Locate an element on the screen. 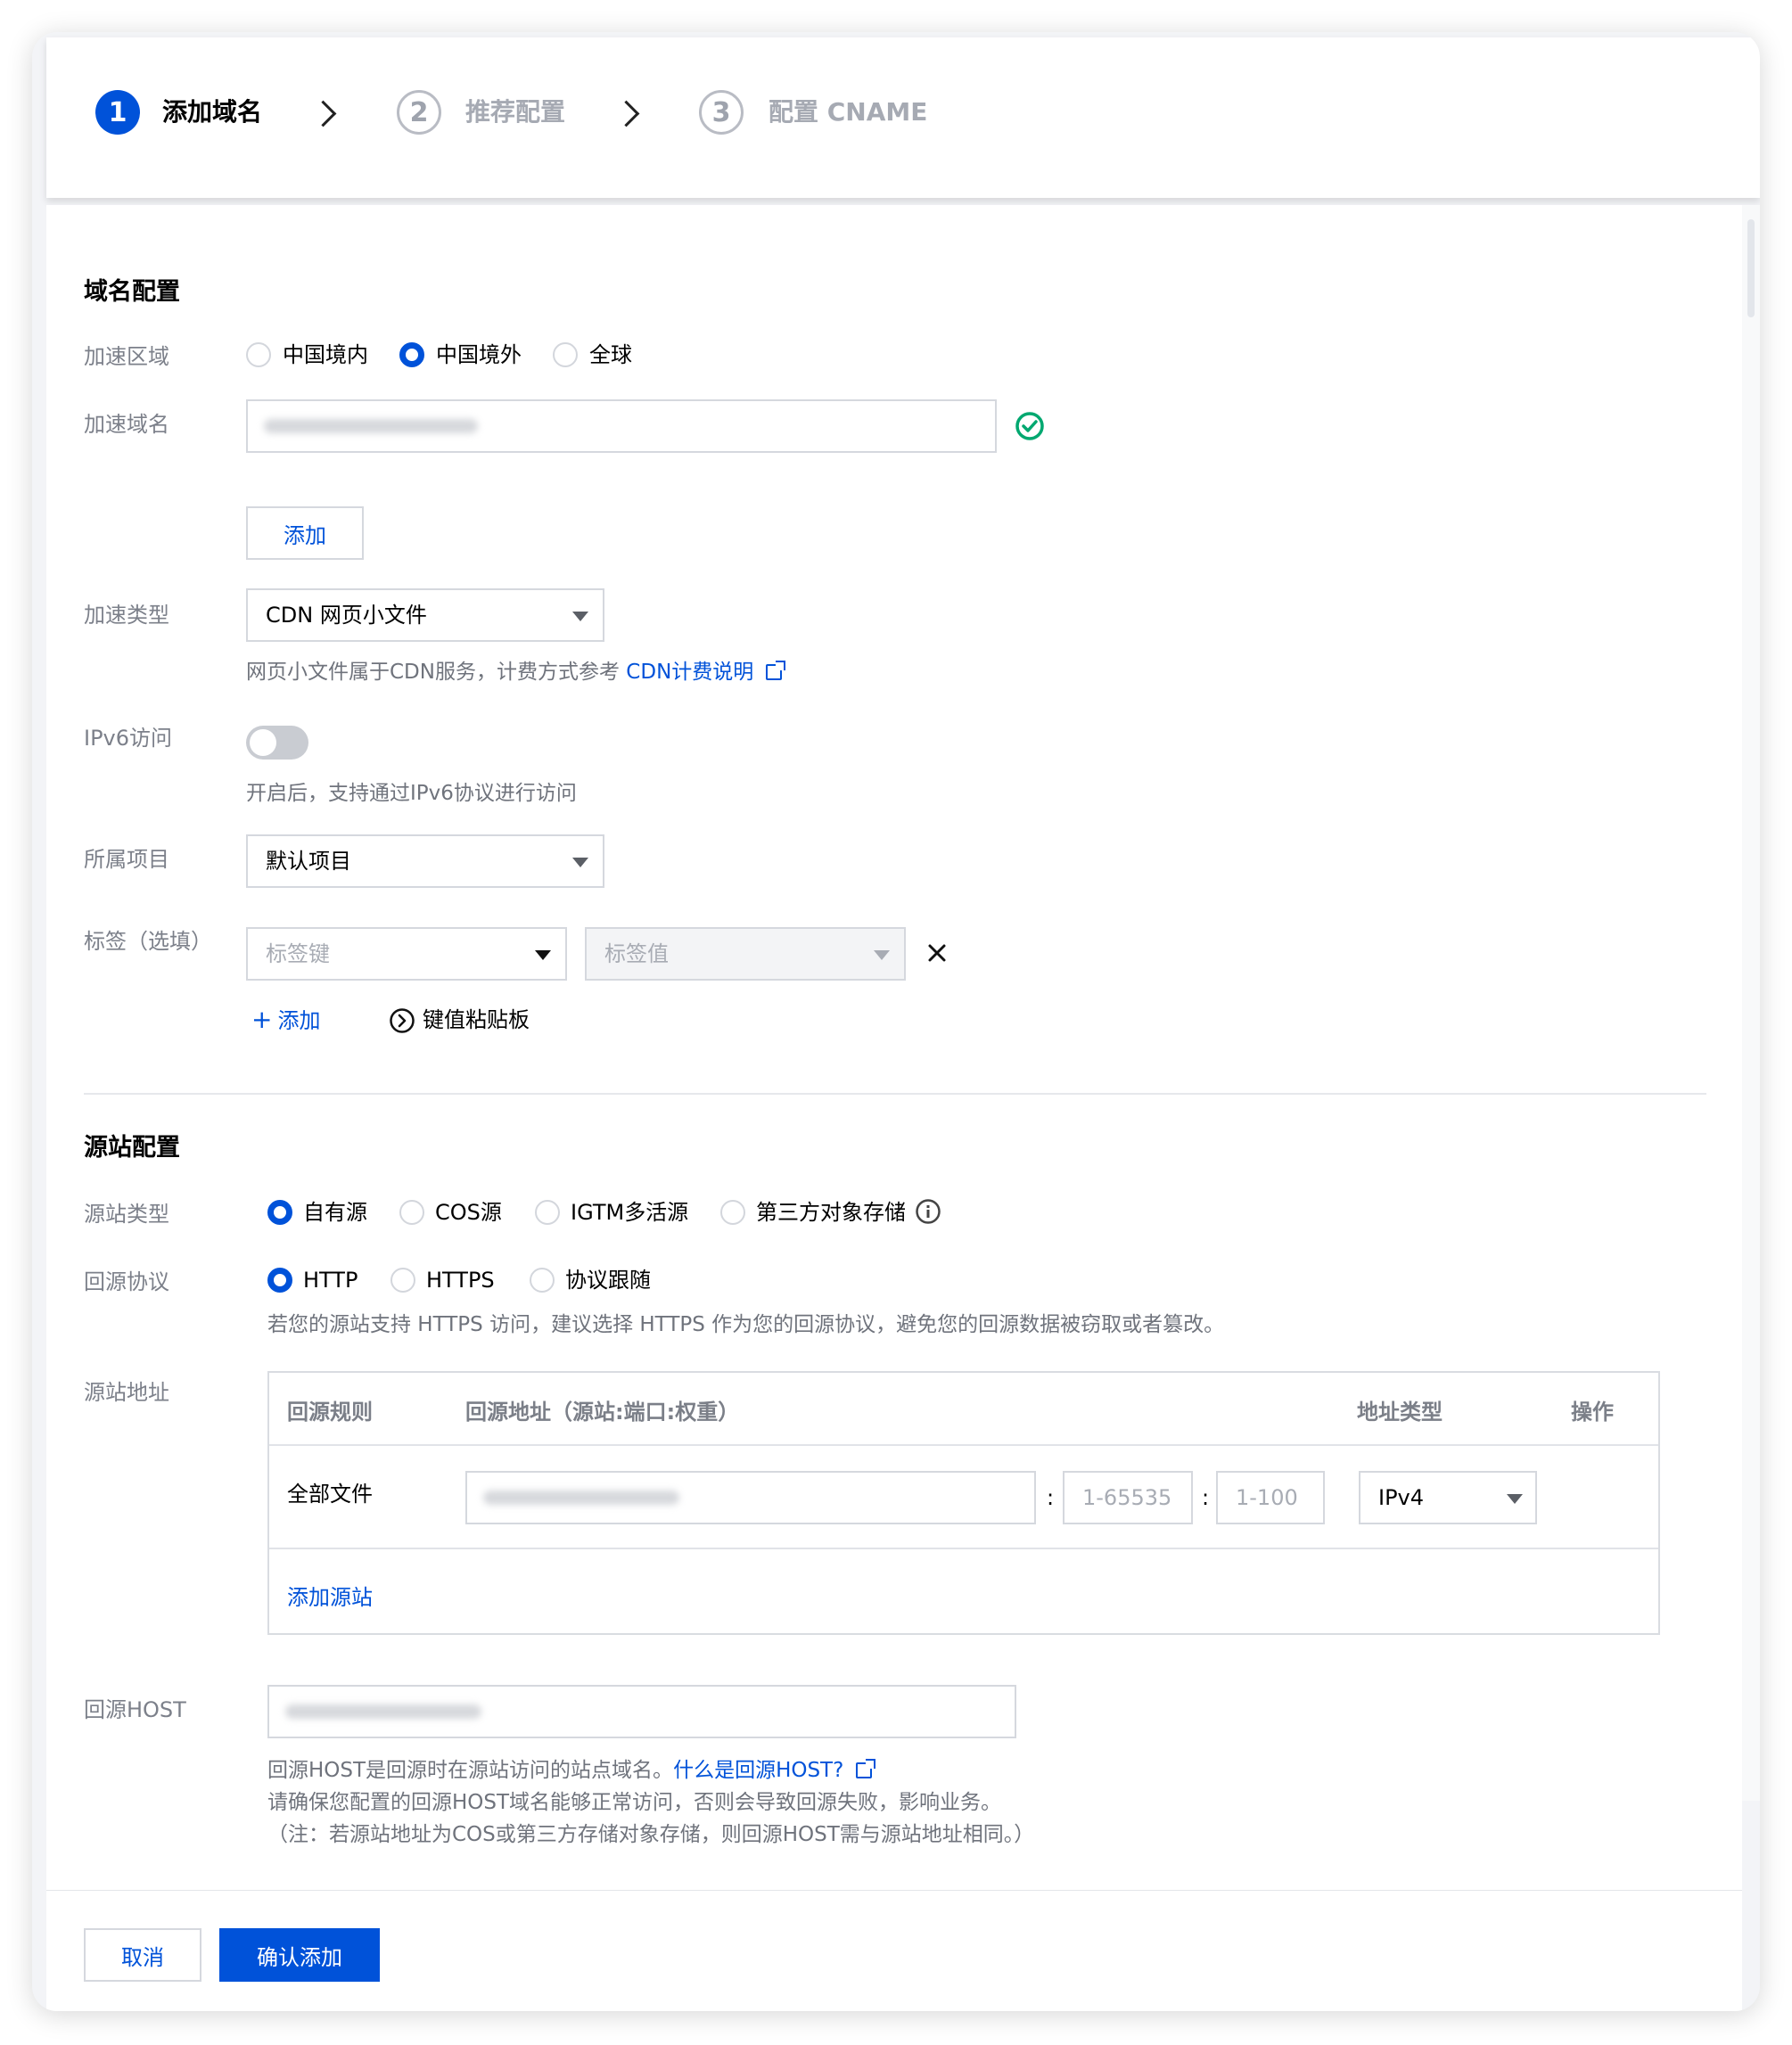 The image size is (1792, 2045). address-type-value: IPv4 is located at coordinates (1402, 1497).